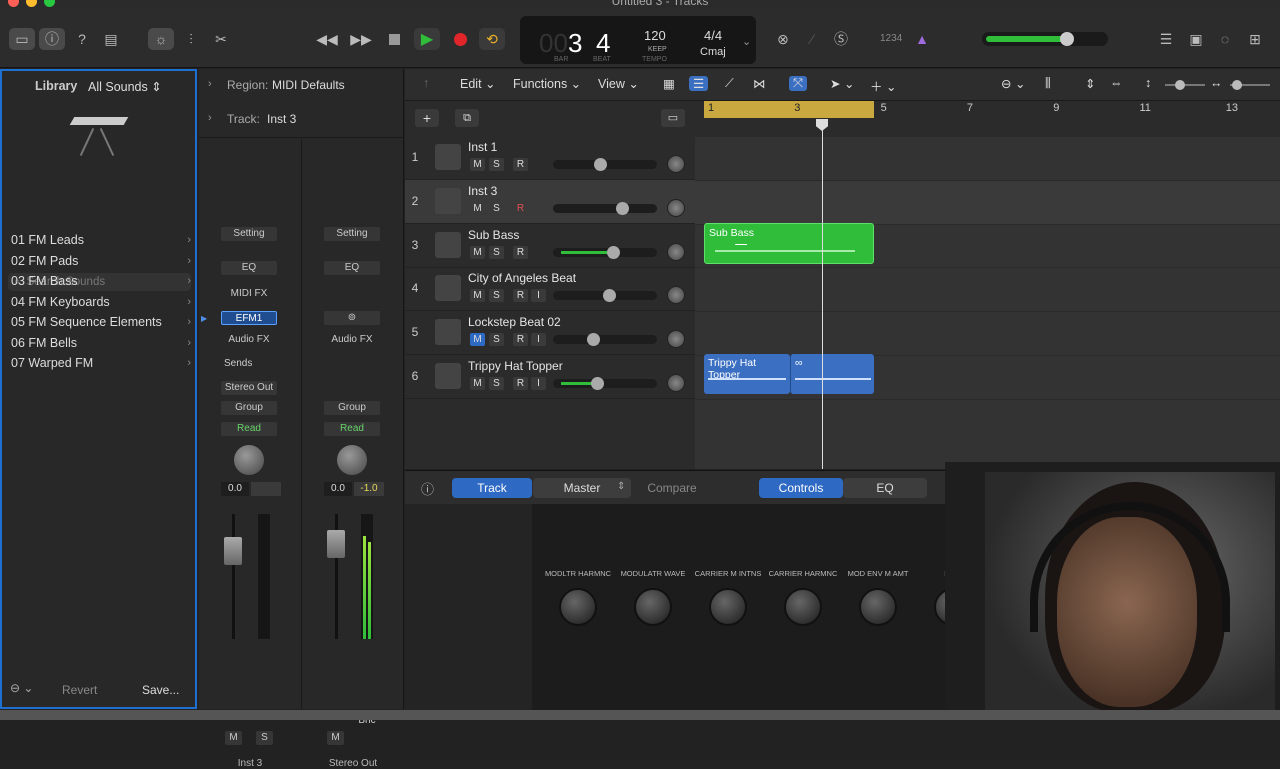 Image resolution: width=1280 pixels, height=769 pixels. I want to click on list-view-icon: ☰, so click(699, 83).